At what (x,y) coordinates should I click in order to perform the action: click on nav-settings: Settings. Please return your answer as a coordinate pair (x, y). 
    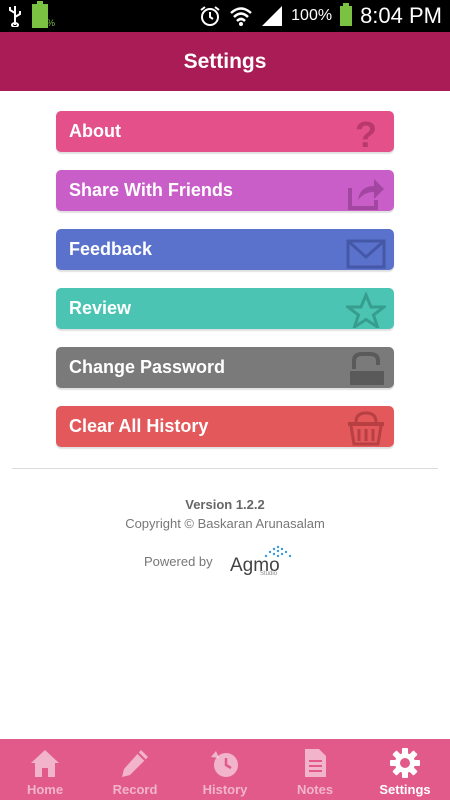
    Looking at the image, I should click on (405, 769).